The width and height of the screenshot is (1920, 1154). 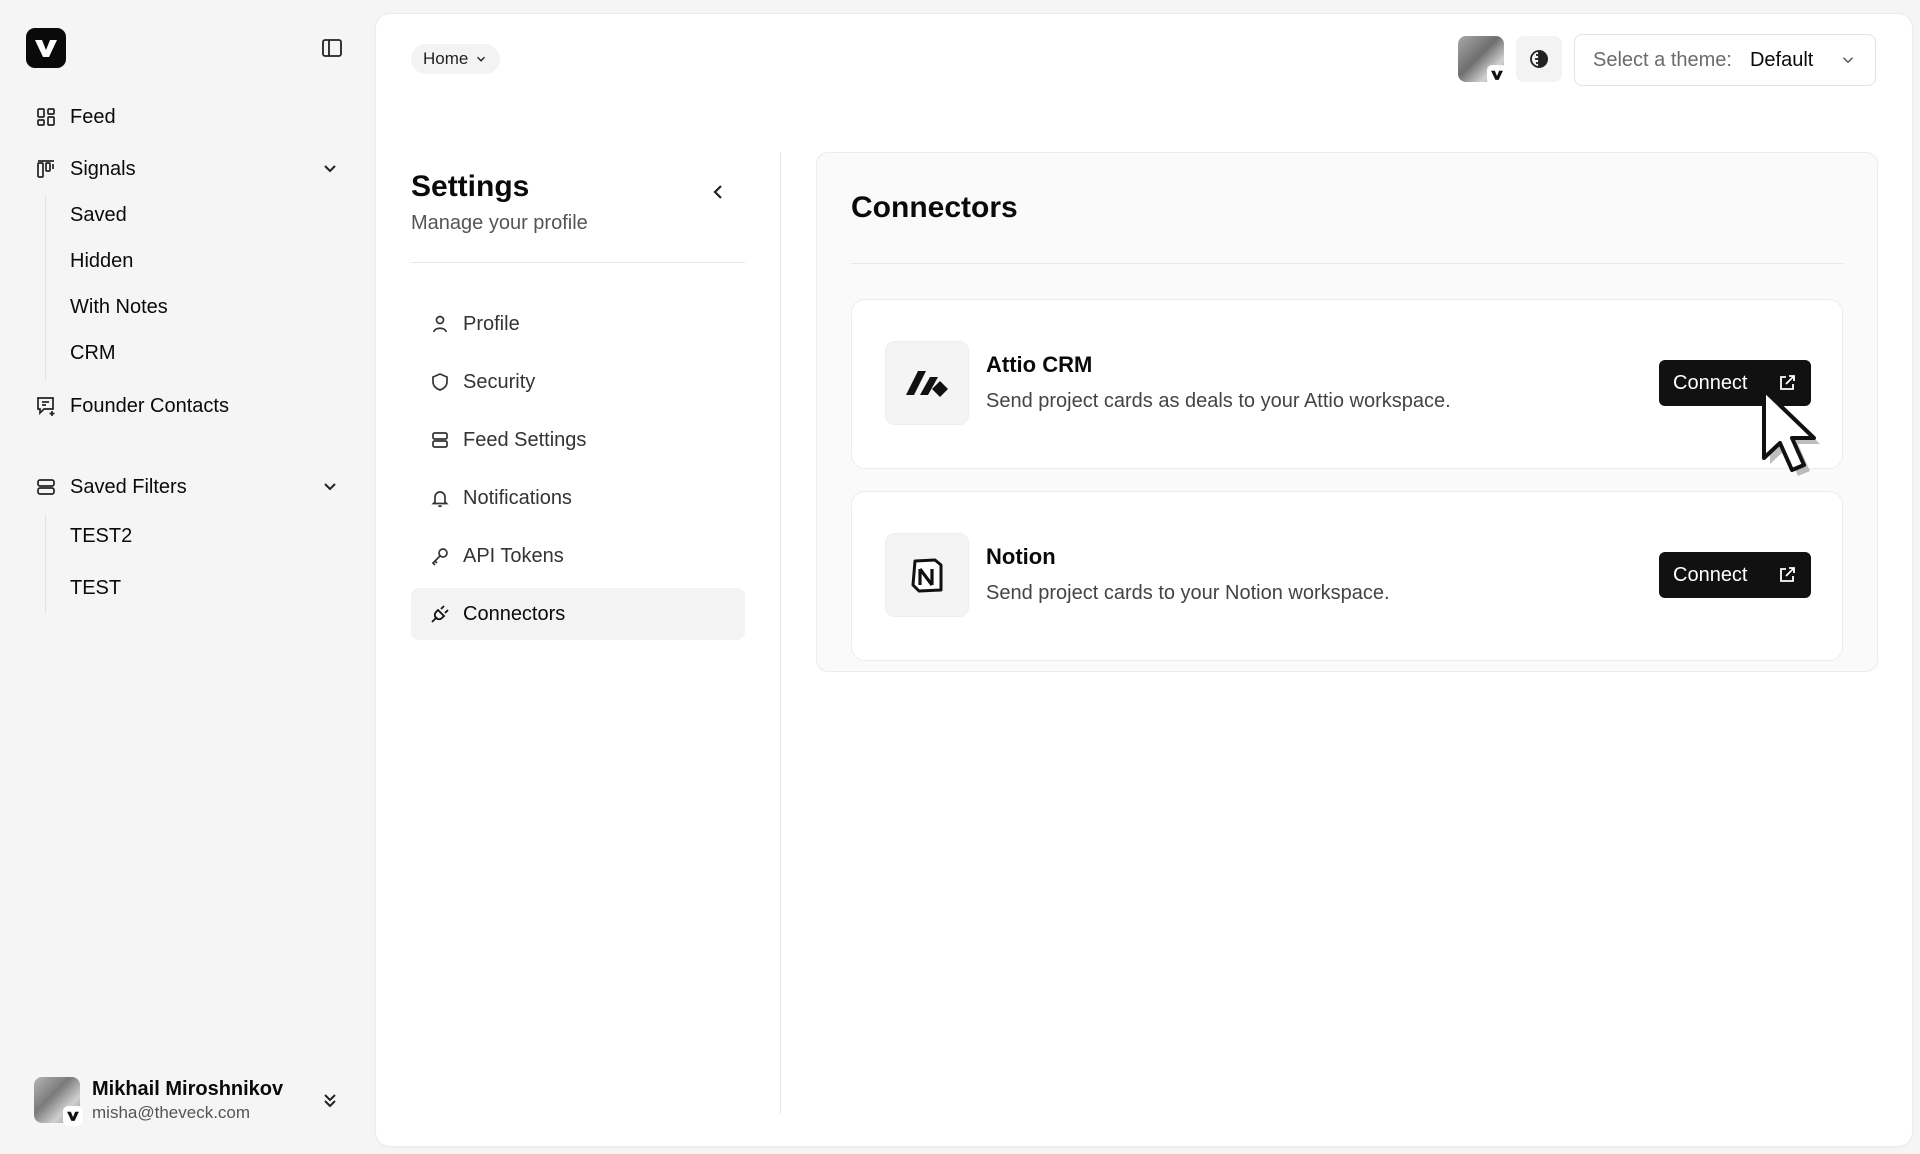 What do you see at coordinates (46, 169) in the screenshot?
I see `signals-icon` at bounding box center [46, 169].